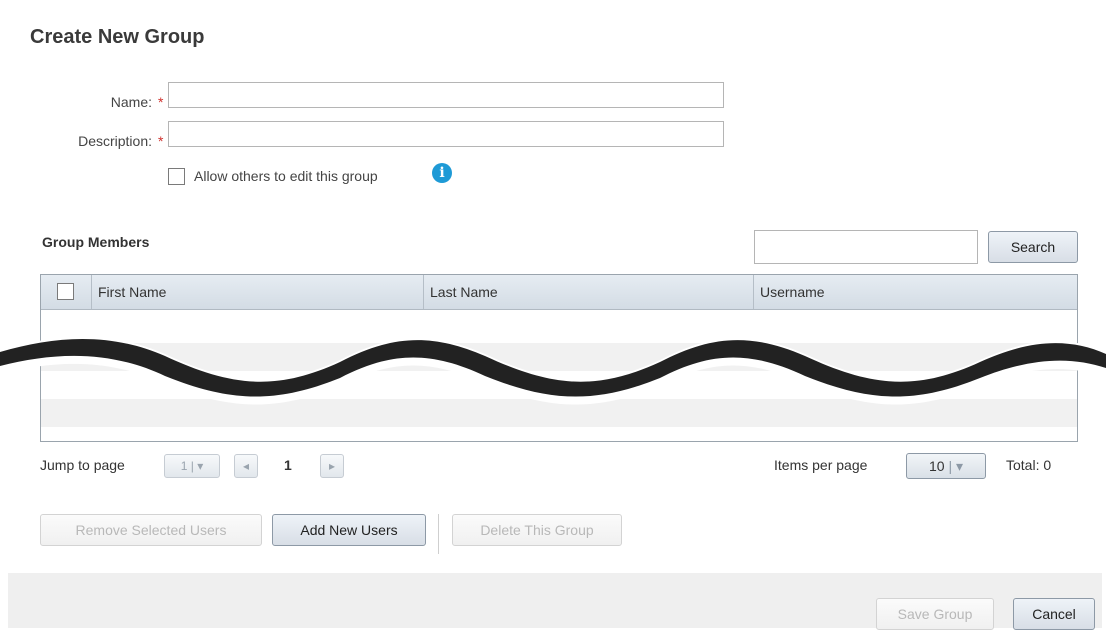  I want to click on allow-edit-label: Allow others to edit this group, so click(286, 176).